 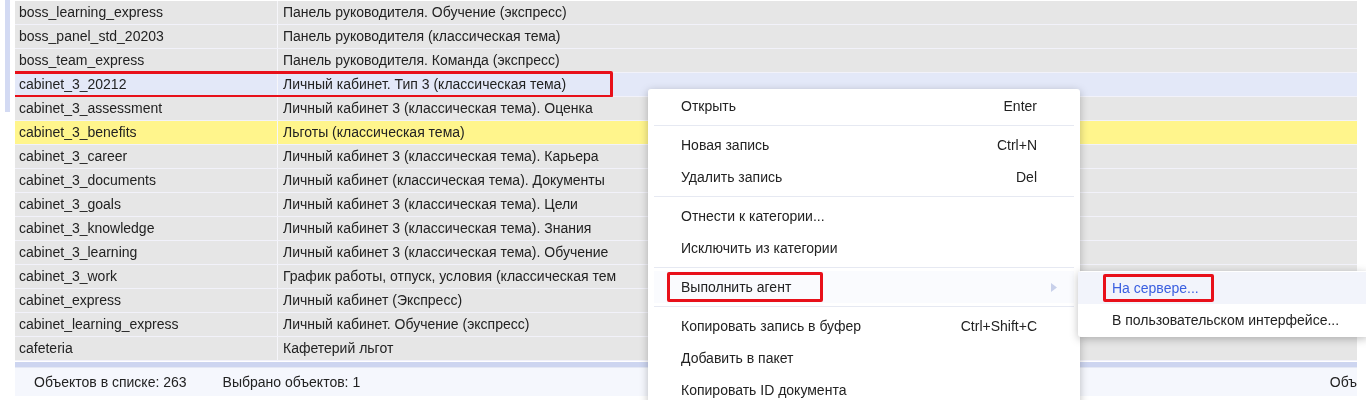 What do you see at coordinates (146, 36) in the screenshot?
I see `table-cell: boss_panel_std_20203` at bounding box center [146, 36].